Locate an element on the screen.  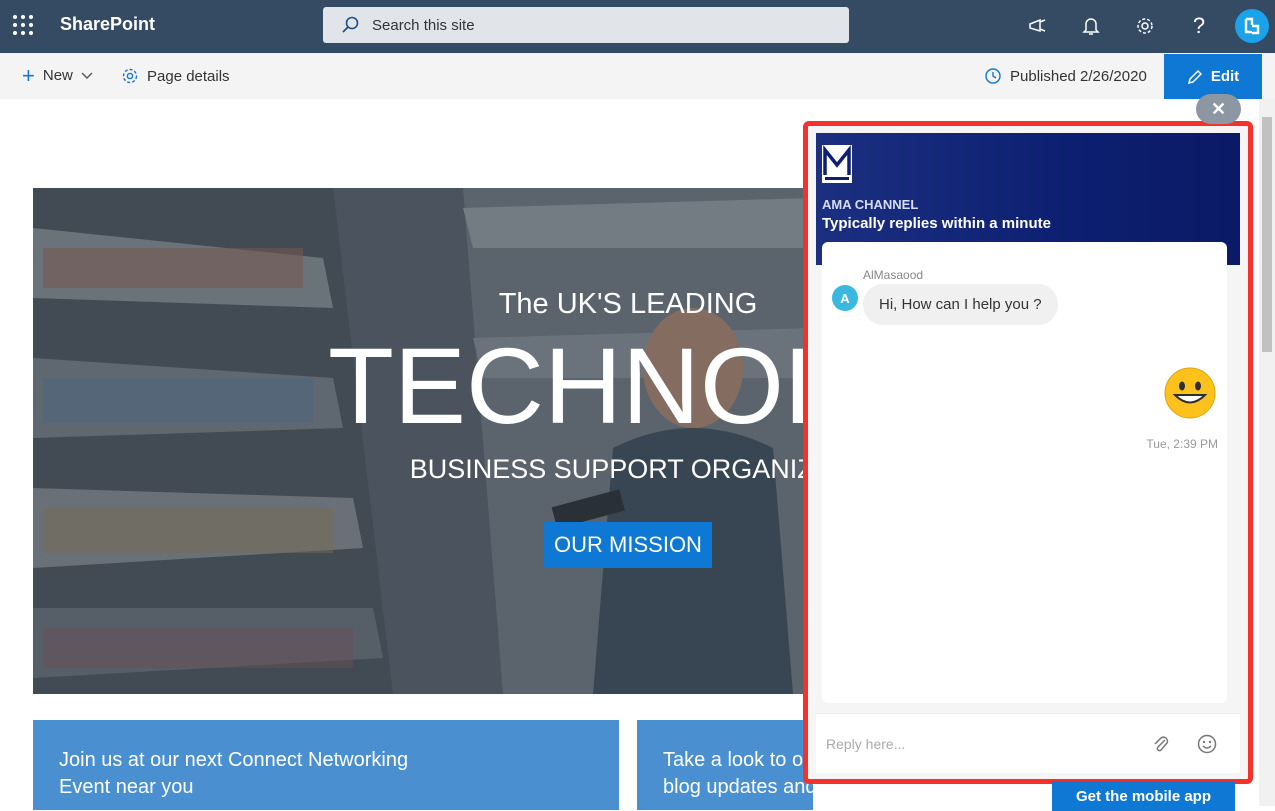
sender-name: AlMasaood is located at coordinates (893, 275).